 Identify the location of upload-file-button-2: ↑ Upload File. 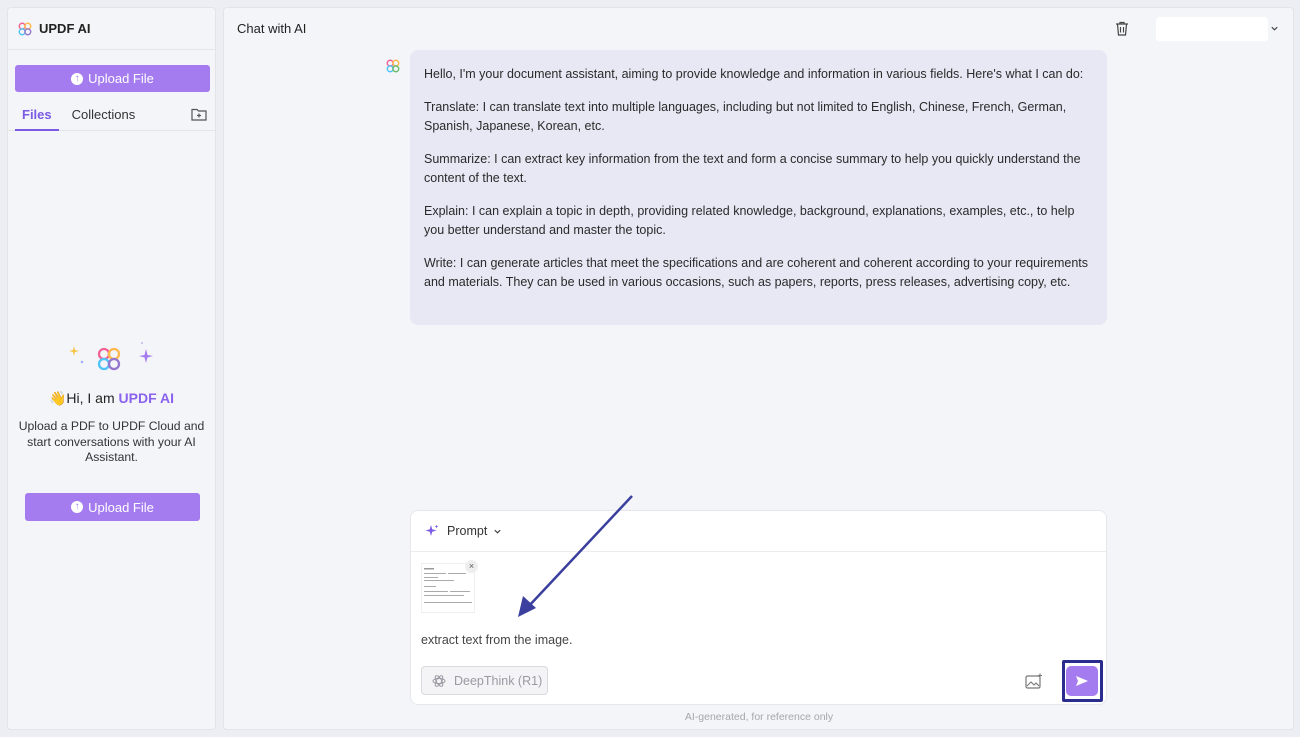
(112, 507).